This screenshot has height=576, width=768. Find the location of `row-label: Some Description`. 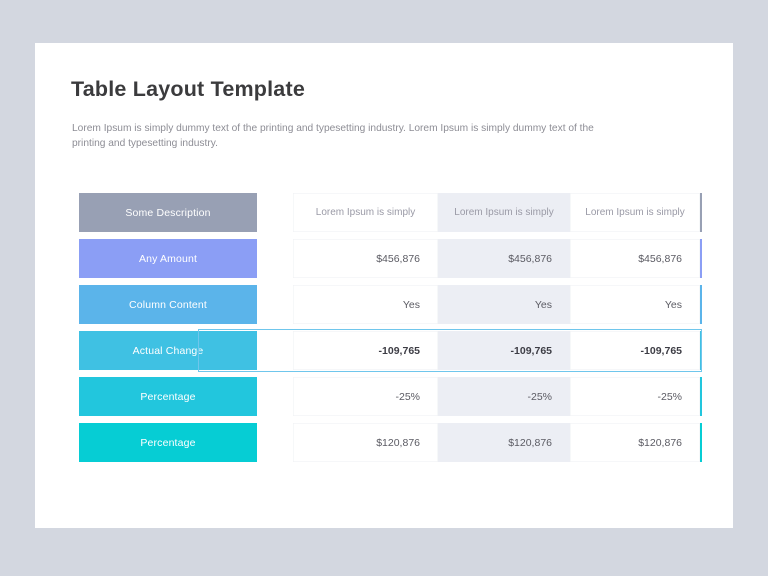

row-label: Some Description is located at coordinates (168, 212).